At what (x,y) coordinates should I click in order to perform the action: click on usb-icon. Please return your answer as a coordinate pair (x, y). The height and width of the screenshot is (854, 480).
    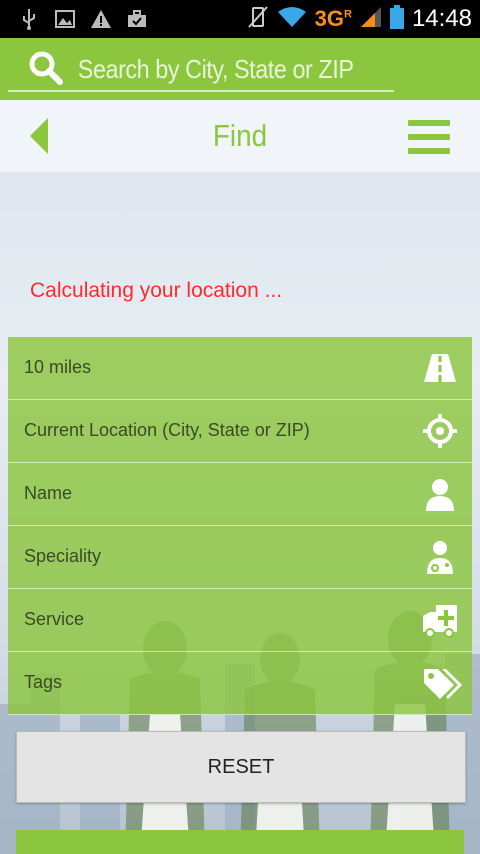
    Looking at the image, I should click on (29, 19).